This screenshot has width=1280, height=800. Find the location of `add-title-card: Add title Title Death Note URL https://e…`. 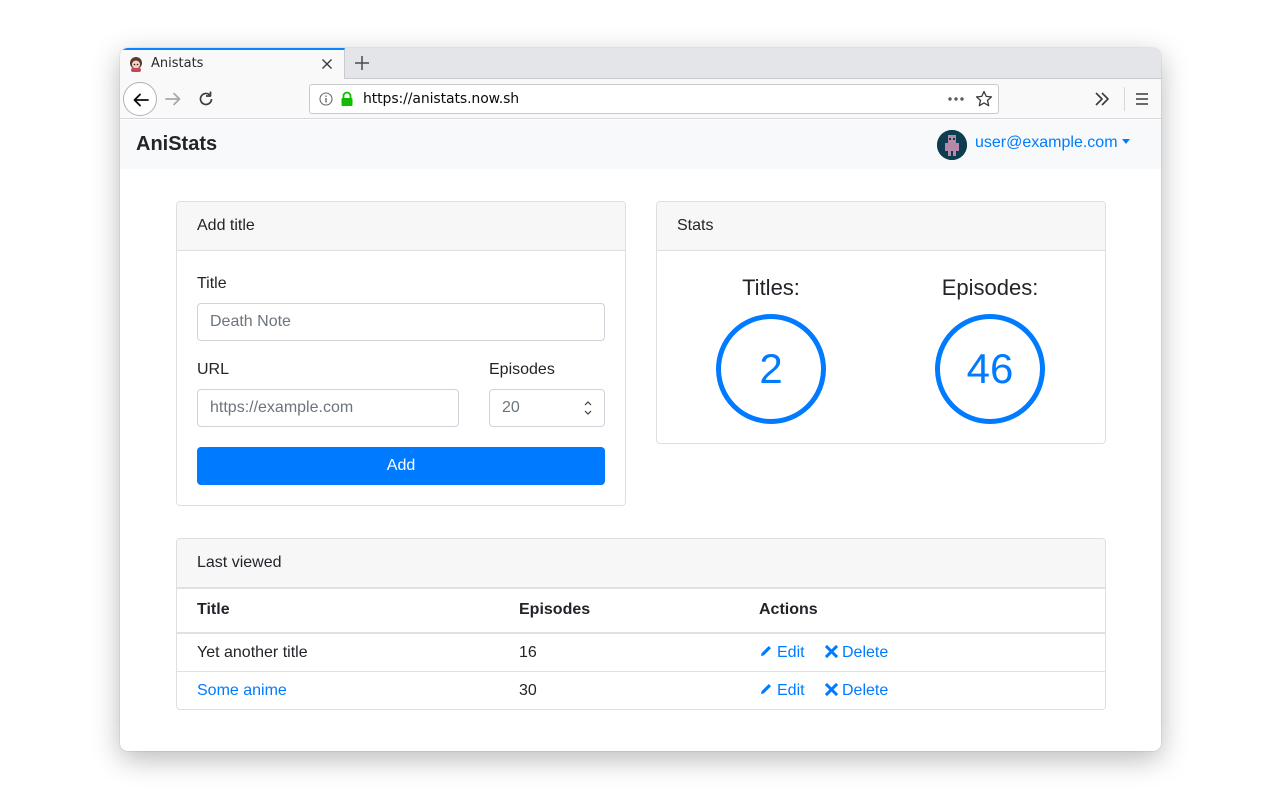

add-title-card: Add title Title Death Note URL https://e… is located at coordinates (401, 353).